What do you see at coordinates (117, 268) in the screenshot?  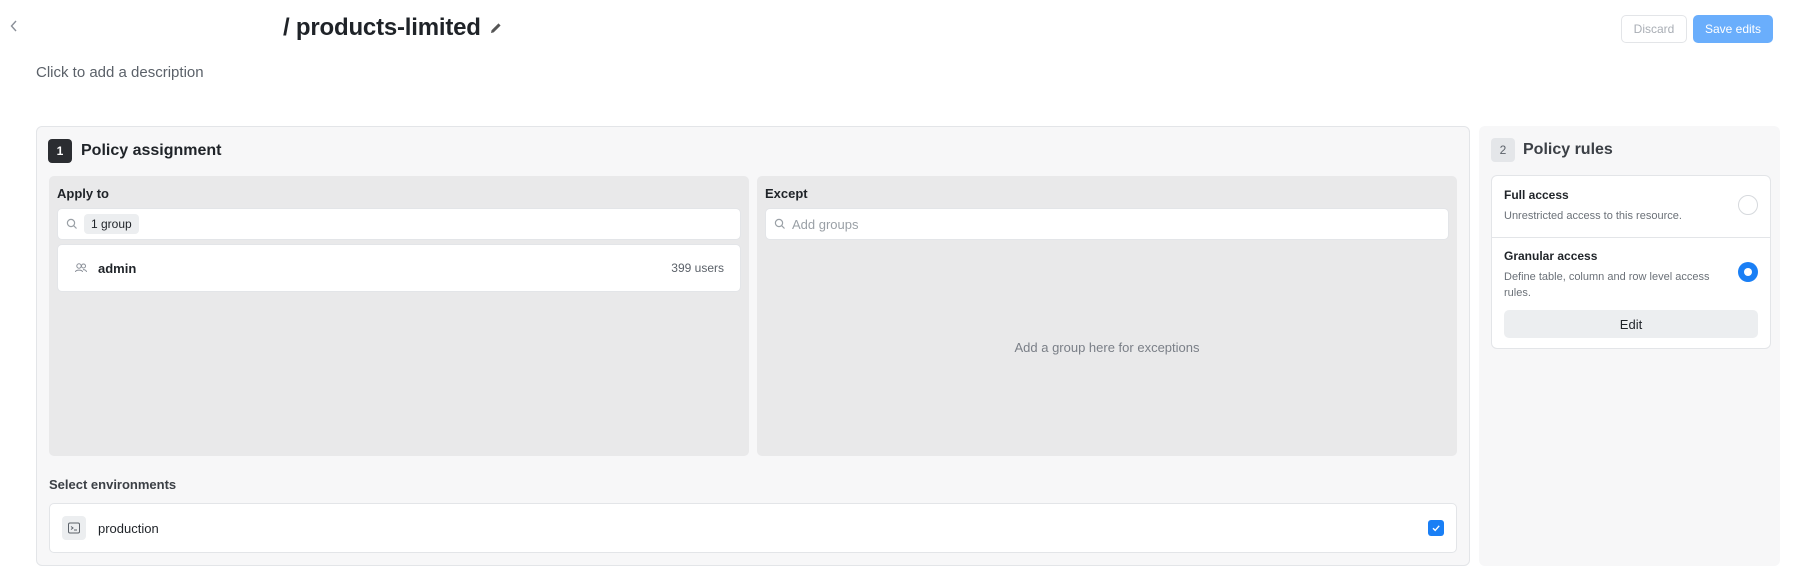 I see `group-name: admin` at bounding box center [117, 268].